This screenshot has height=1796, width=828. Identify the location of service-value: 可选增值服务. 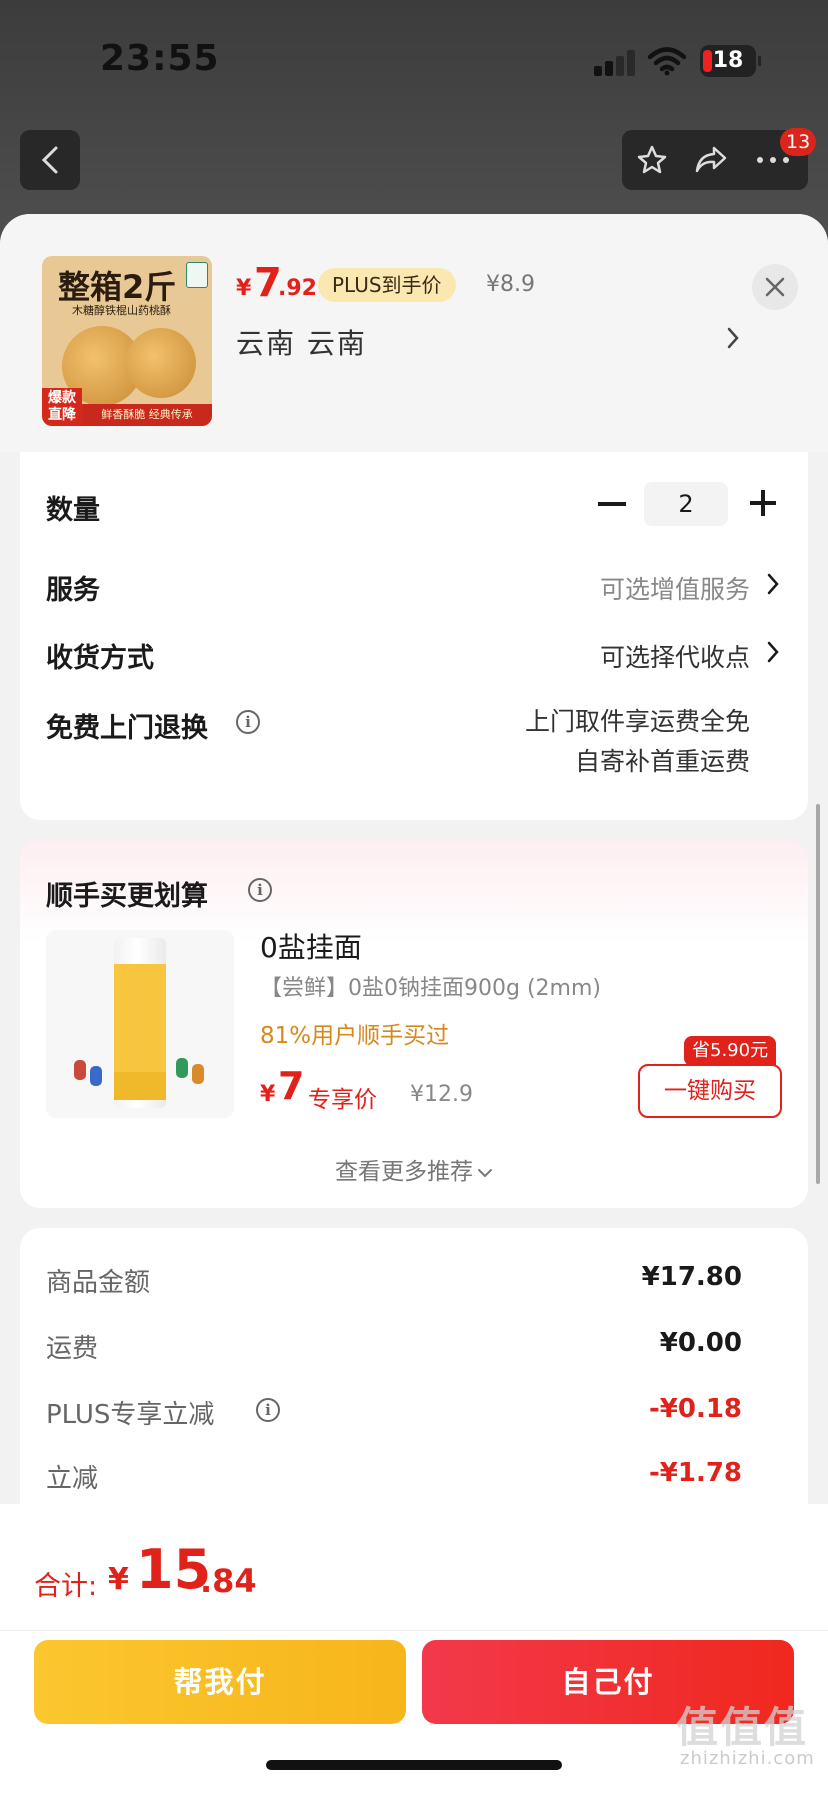
(675, 588).